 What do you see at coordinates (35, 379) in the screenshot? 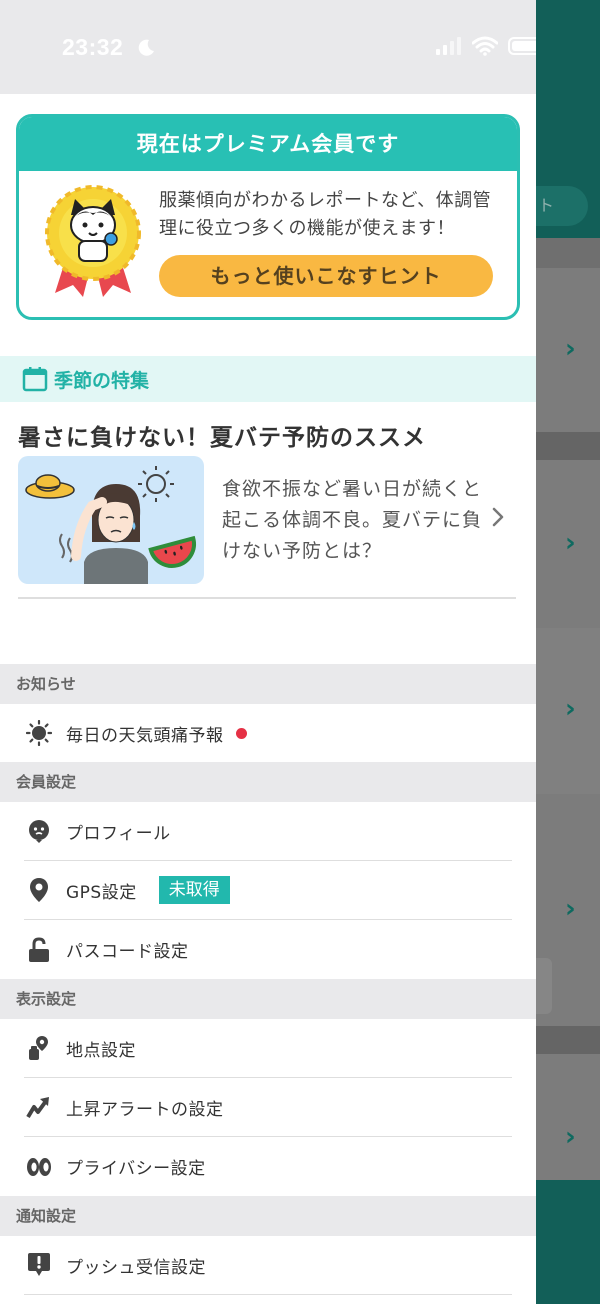
I see `calendar-icon` at bounding box center [35, 379].